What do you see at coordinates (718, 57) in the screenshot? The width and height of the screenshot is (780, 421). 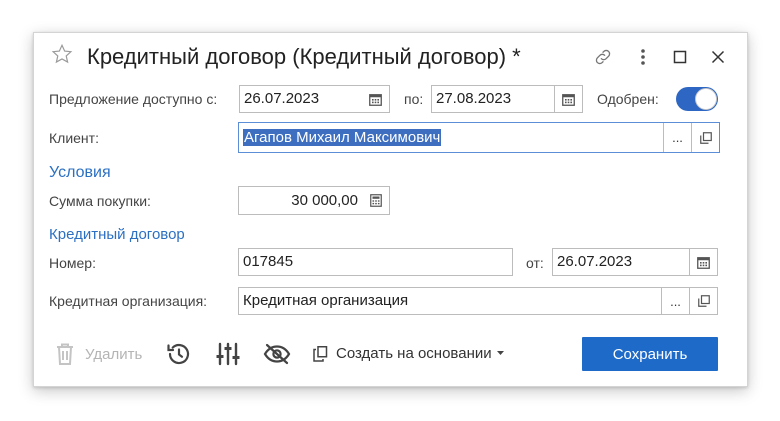 I see `close-icon` at bounding box center [718, 57].